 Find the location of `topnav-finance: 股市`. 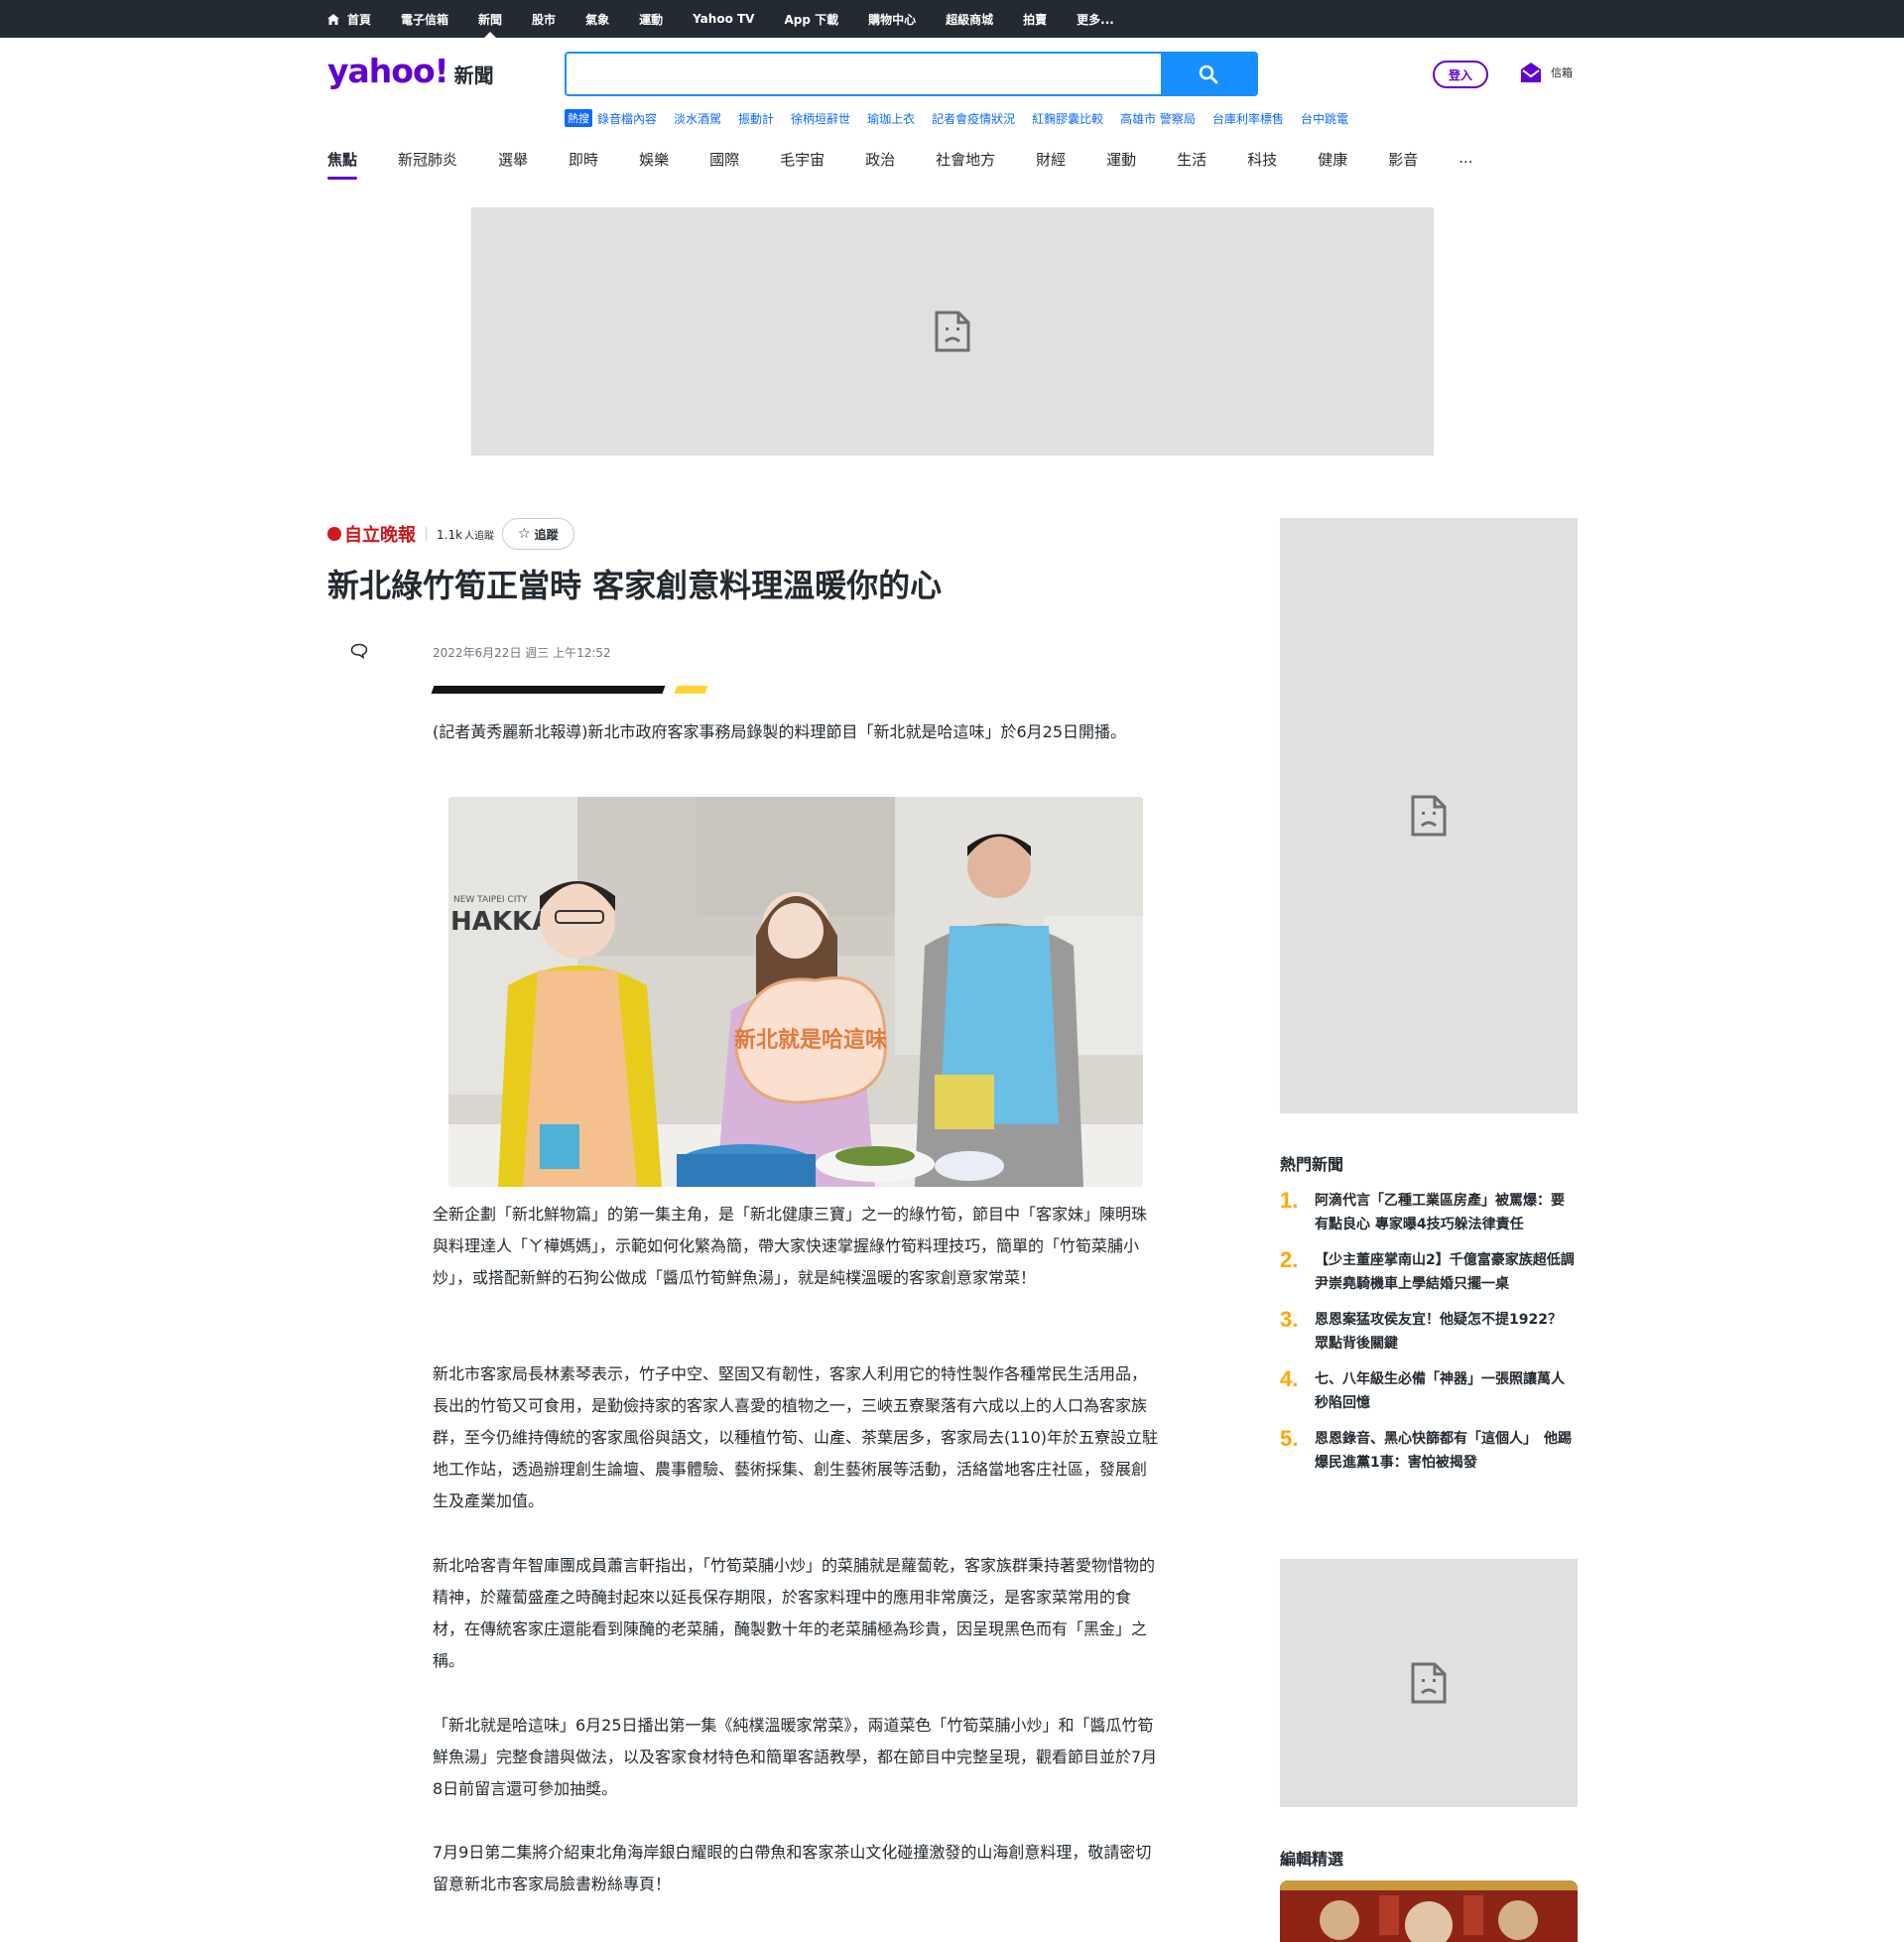

topnav-finance: 股市 is located at coordinates (544, 19).